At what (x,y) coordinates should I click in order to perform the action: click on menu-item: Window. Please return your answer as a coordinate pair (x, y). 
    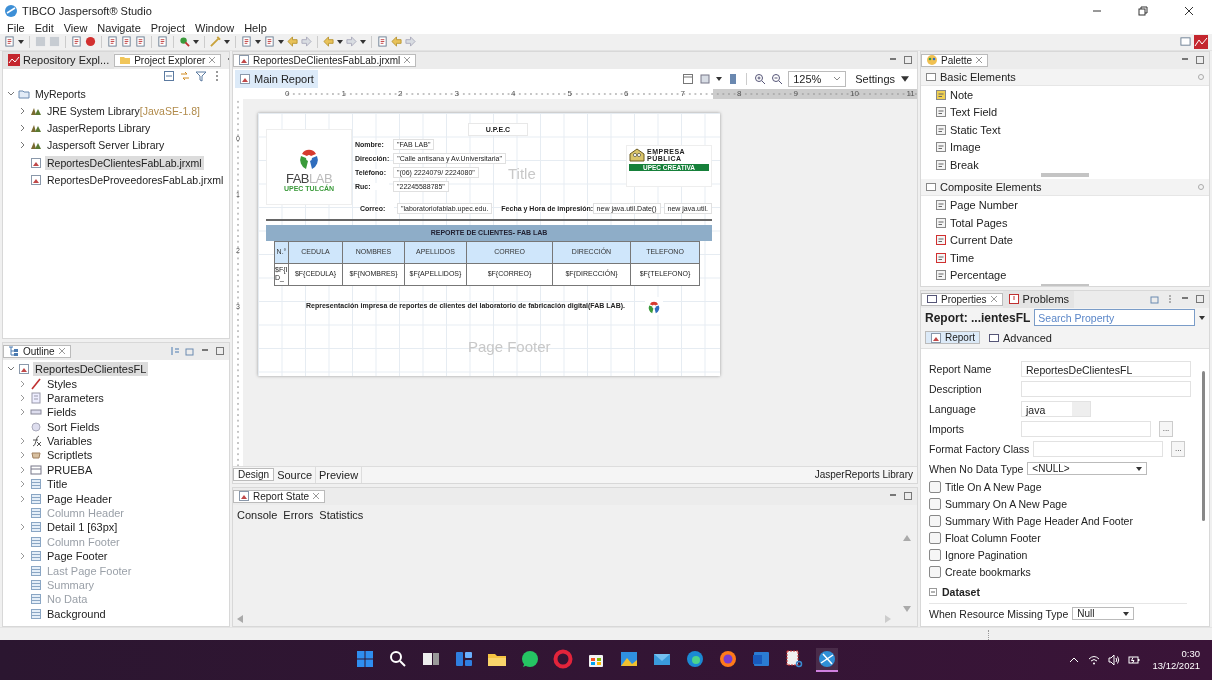
    Looking at the image, I should click on (215, 28).